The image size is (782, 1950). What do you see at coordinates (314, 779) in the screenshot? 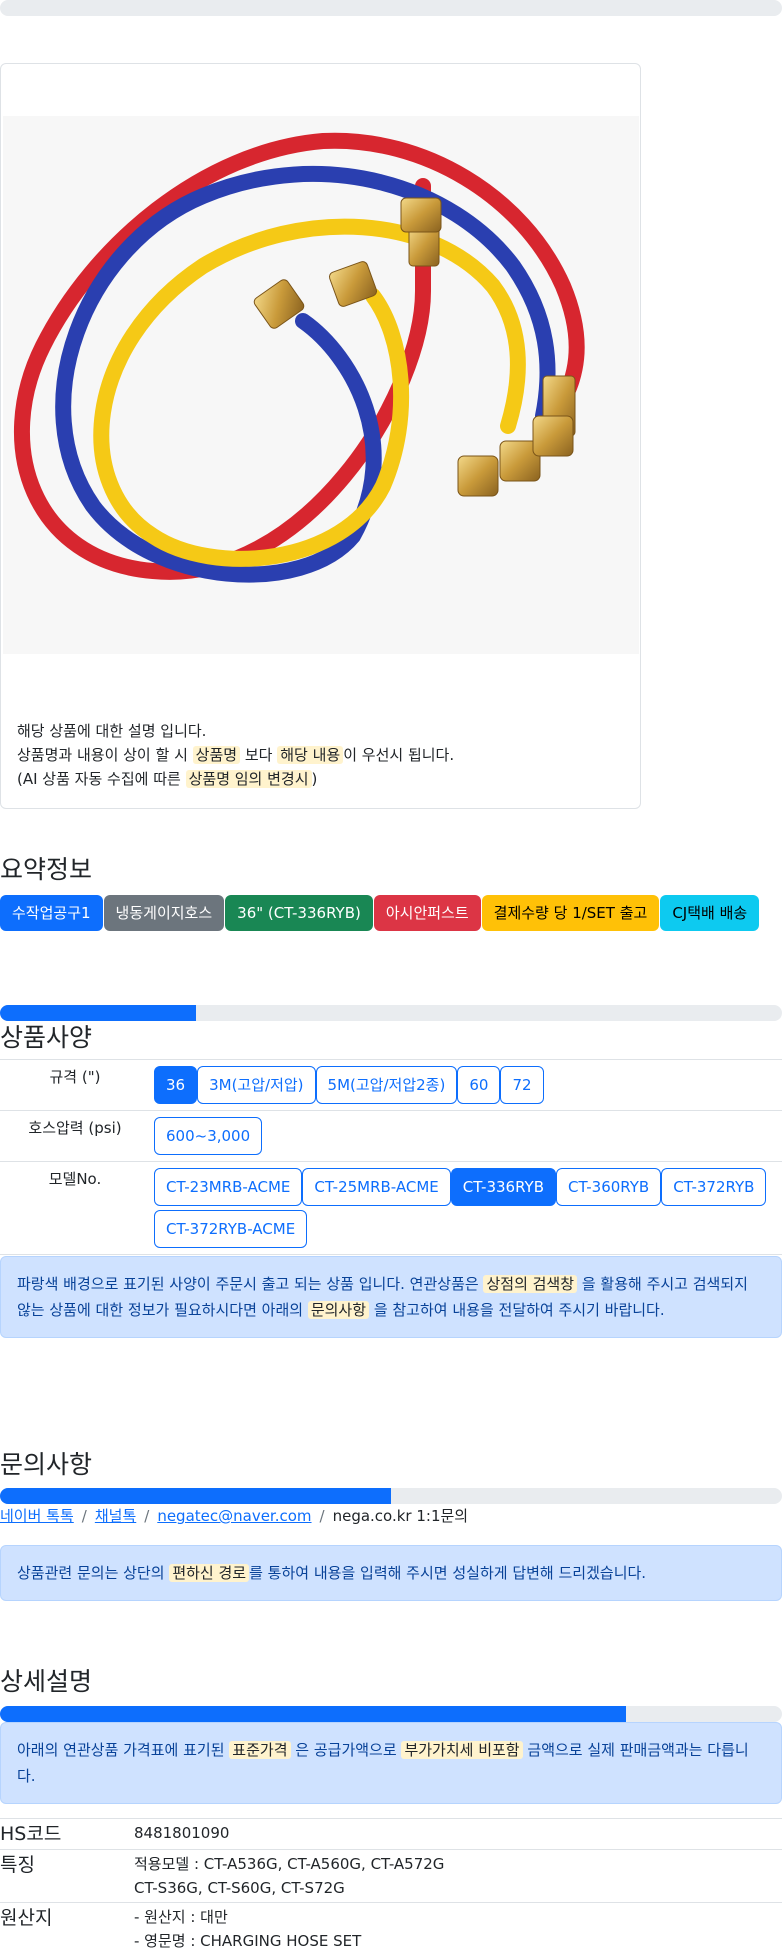
I see `note-text: )` at bounding box center [314, 779].